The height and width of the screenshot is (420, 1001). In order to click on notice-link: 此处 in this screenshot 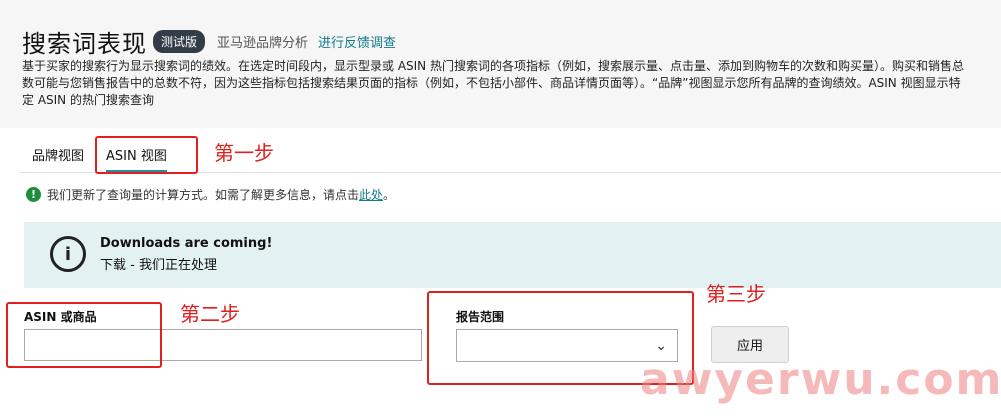, I will do `click(371, 194)`.